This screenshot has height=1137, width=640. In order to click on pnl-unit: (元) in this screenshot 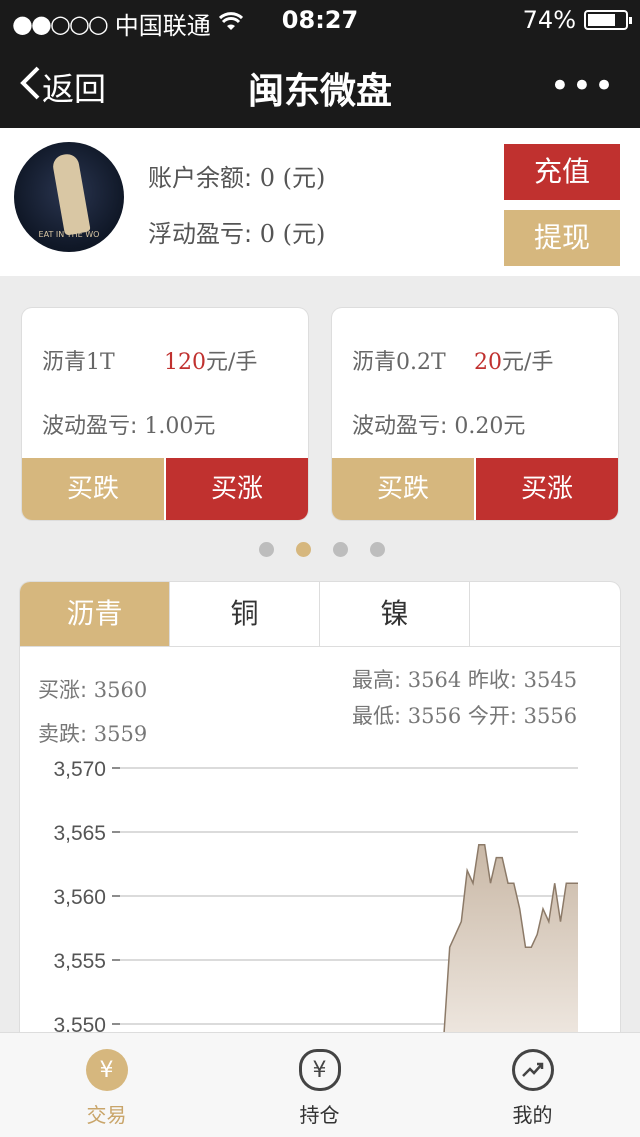, I will do `click(304, 234)`.